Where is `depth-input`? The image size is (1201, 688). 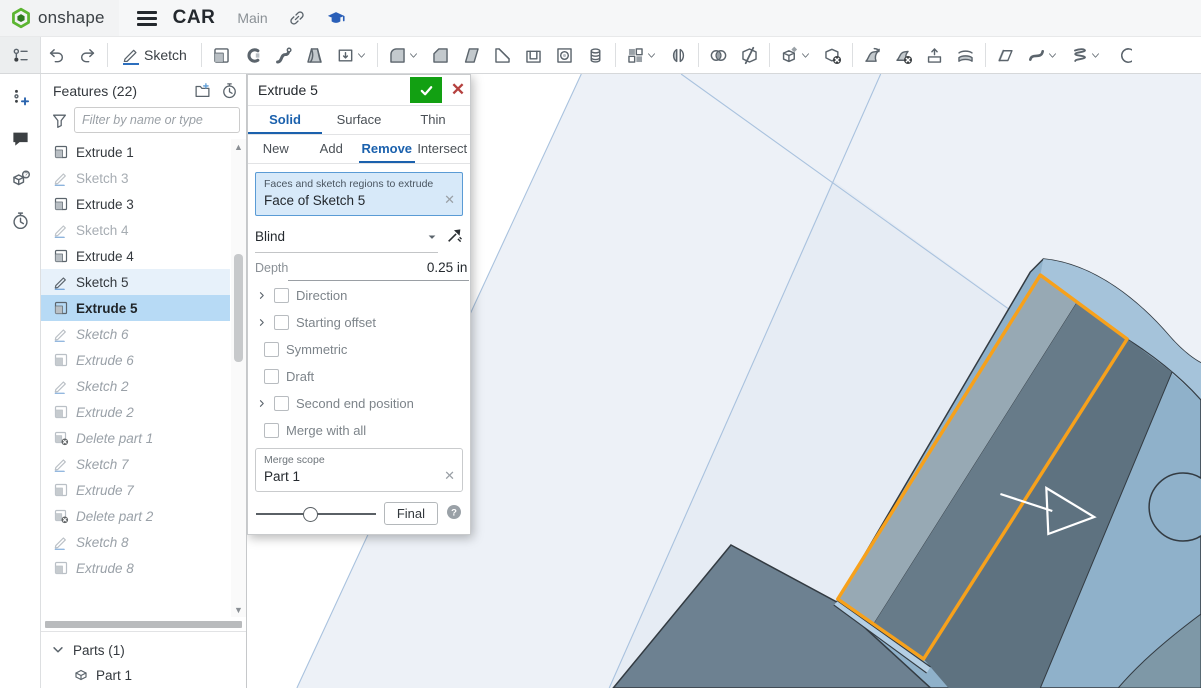 depth-input is located at coordinates (379, 268).